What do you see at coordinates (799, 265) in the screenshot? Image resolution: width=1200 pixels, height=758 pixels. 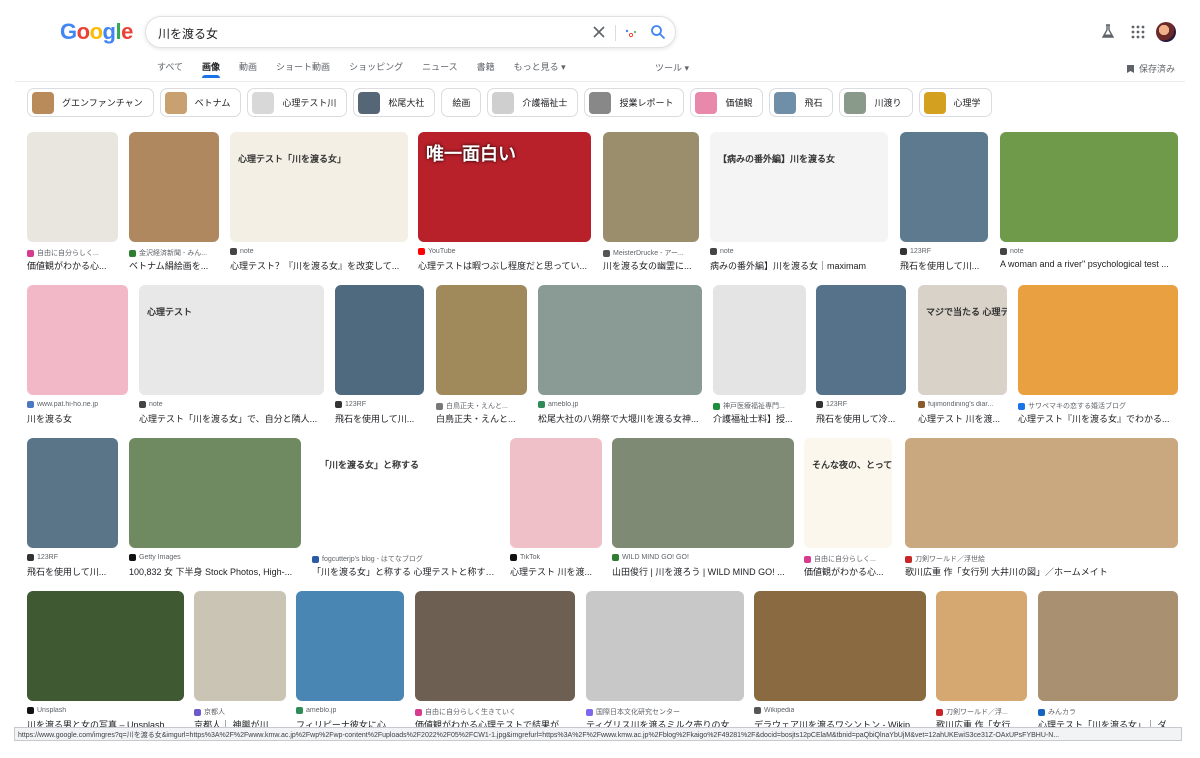 I see `result-title: 病みの番外編】川を渡る女｜maximam` at bounding box center [799, 265].